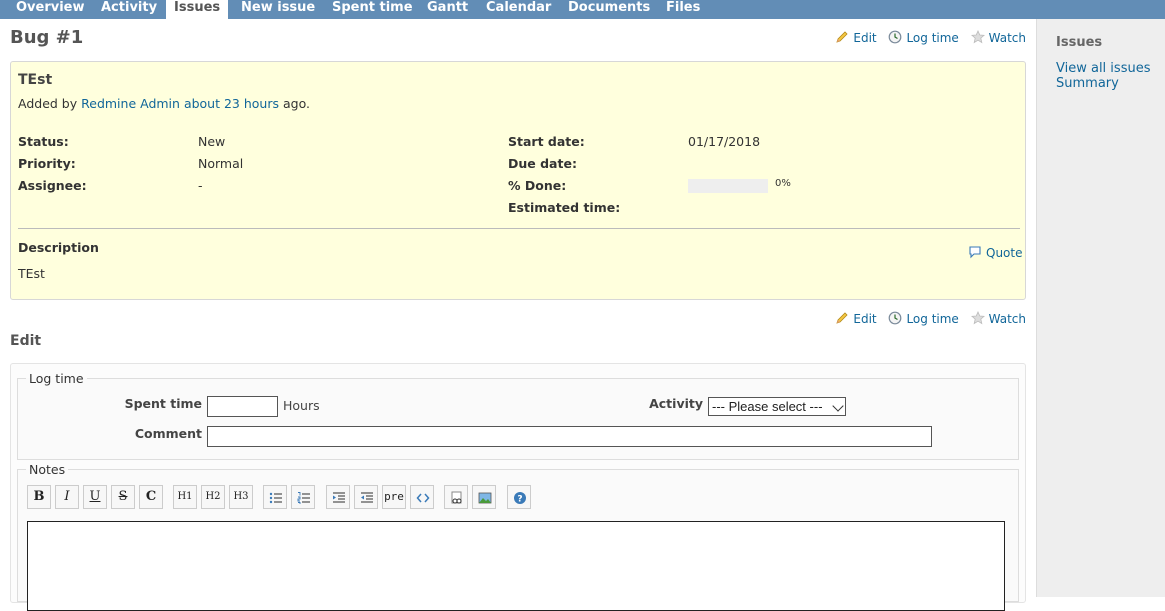 Image resolution: width=1165 pixels, height=611 pixels. I want to click on author-link: Redmine Admin, so click(130, 103).